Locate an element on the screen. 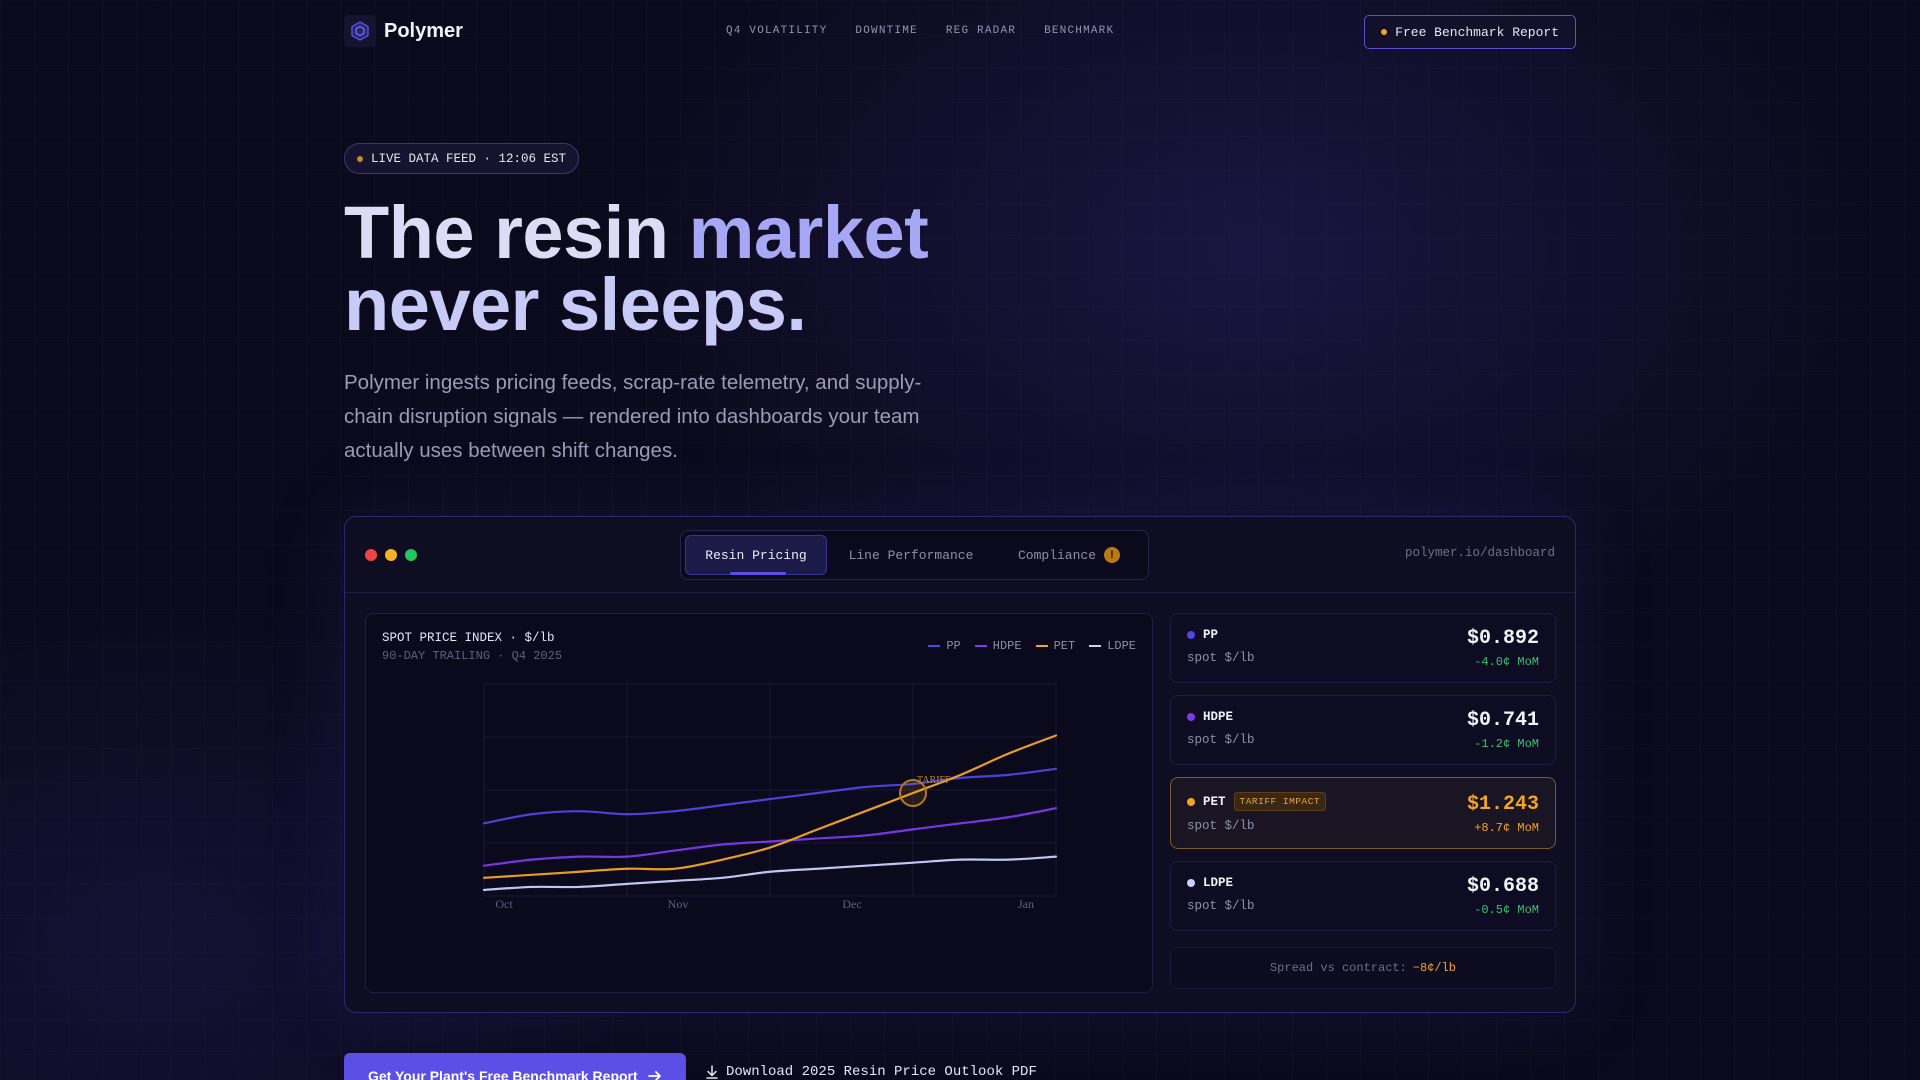 The height and width of the screenshot is (1080, 1920). tab-compliance: Compliance ! is located at coordinates (1069, 555).